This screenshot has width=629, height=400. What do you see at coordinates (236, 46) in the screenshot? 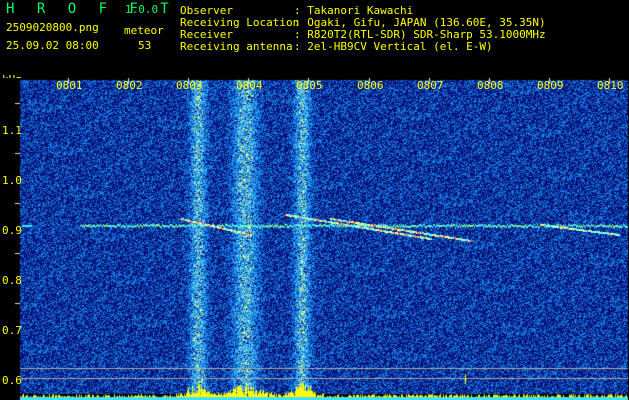
I see `antenna-label: Receiving antenna` at bounding box center [236, 46].